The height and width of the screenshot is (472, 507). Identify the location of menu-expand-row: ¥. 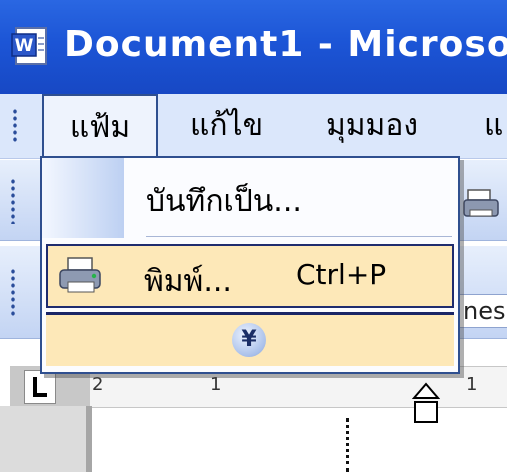
(250, 339).